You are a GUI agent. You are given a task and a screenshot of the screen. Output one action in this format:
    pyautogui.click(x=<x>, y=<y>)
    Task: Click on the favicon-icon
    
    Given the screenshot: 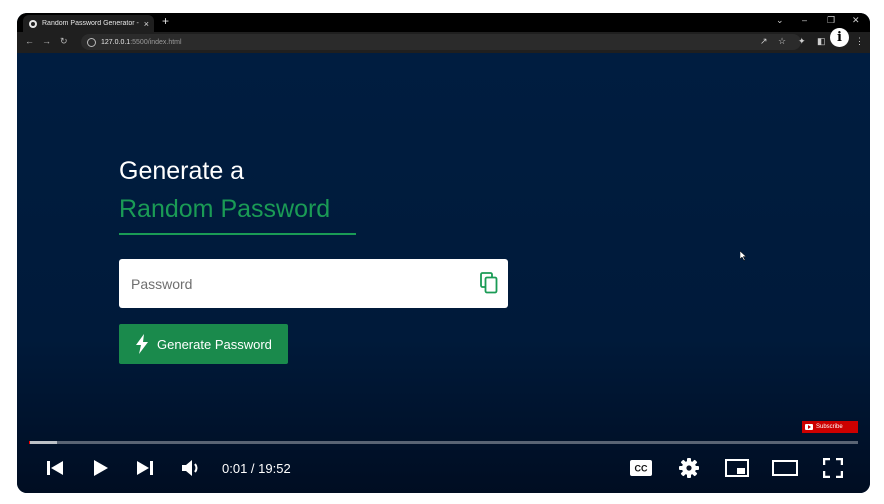 What is the action you would take?
    pyautogui.click(x=33, y=23)
    